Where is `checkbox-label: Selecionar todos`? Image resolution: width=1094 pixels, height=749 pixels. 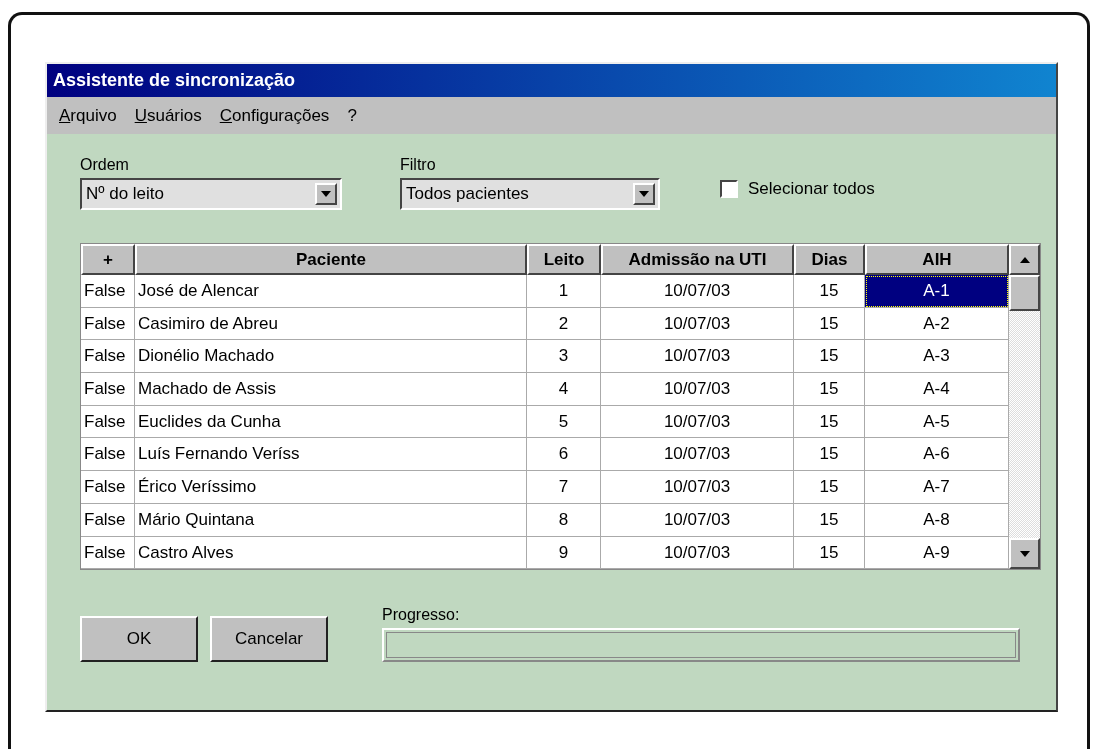 checkbox-label: Selecionar todos is located at coordinates (811, 189).